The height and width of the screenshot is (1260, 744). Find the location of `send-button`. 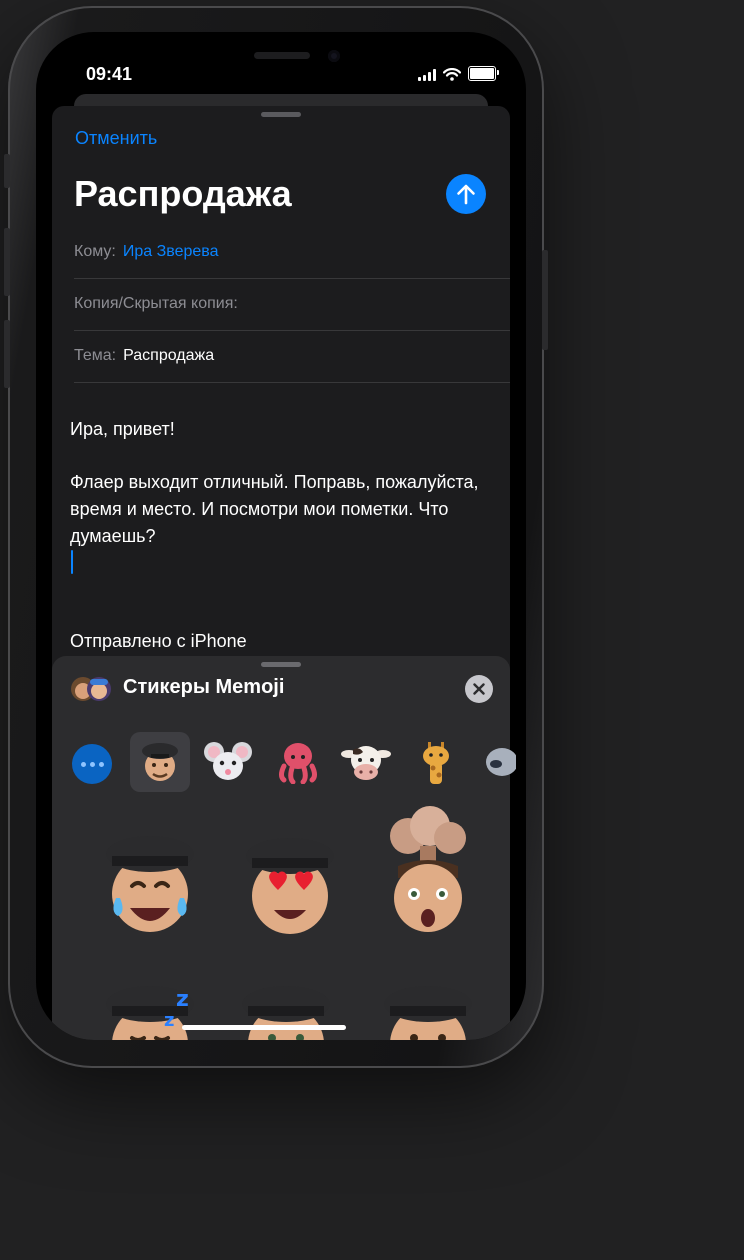

send-button is located at coordinates (466, 194).